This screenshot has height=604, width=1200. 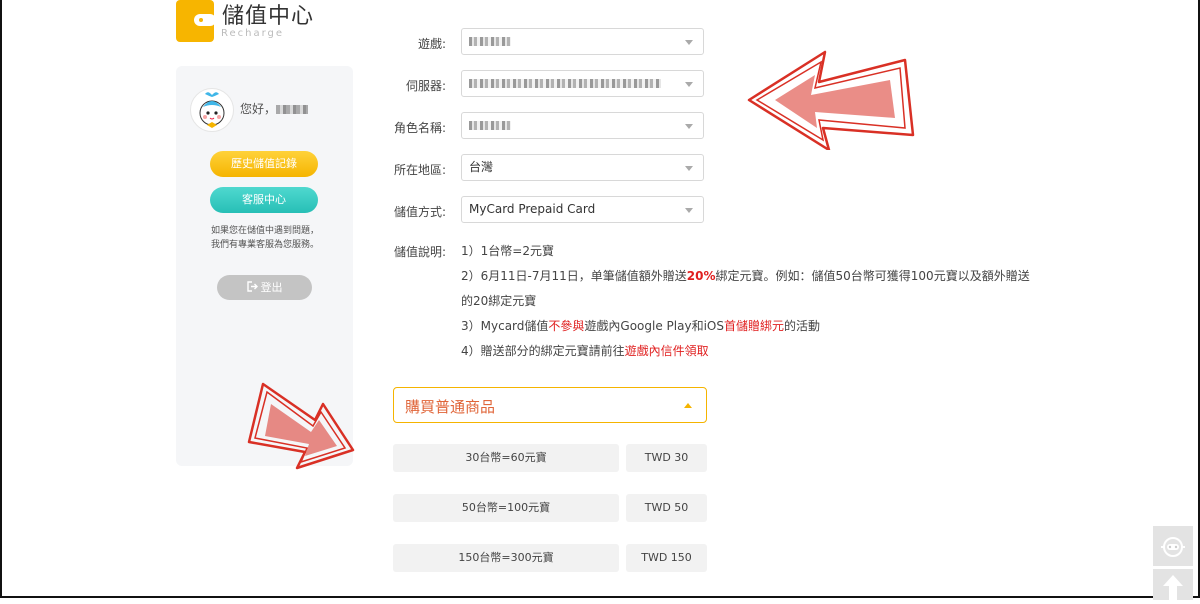 What do you see at coordinates (431, 44) in the screenshot?
I see `game-label: 遊戲:` at bounding box center [431, 44].